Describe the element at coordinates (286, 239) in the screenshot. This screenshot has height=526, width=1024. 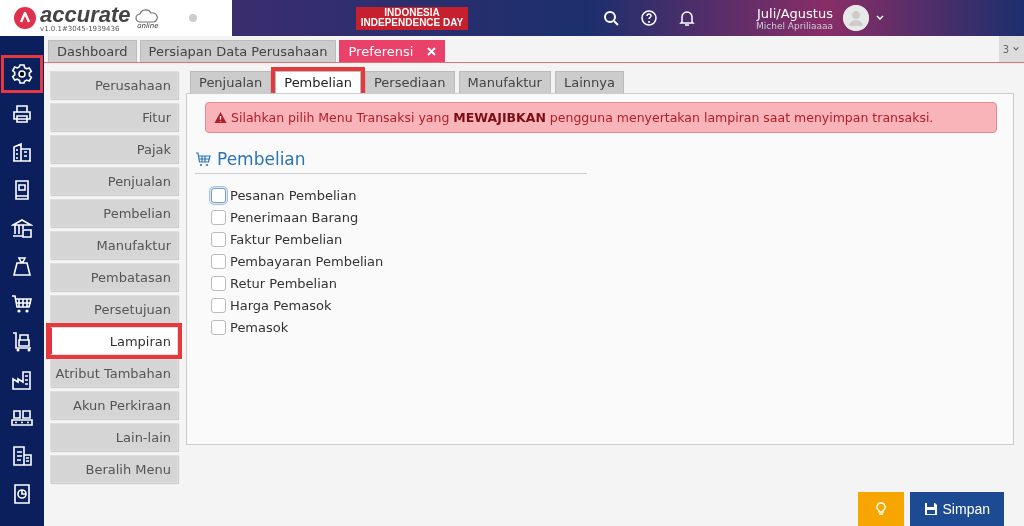
I see `checkbox-label: Faktur Pembelian` at that location.